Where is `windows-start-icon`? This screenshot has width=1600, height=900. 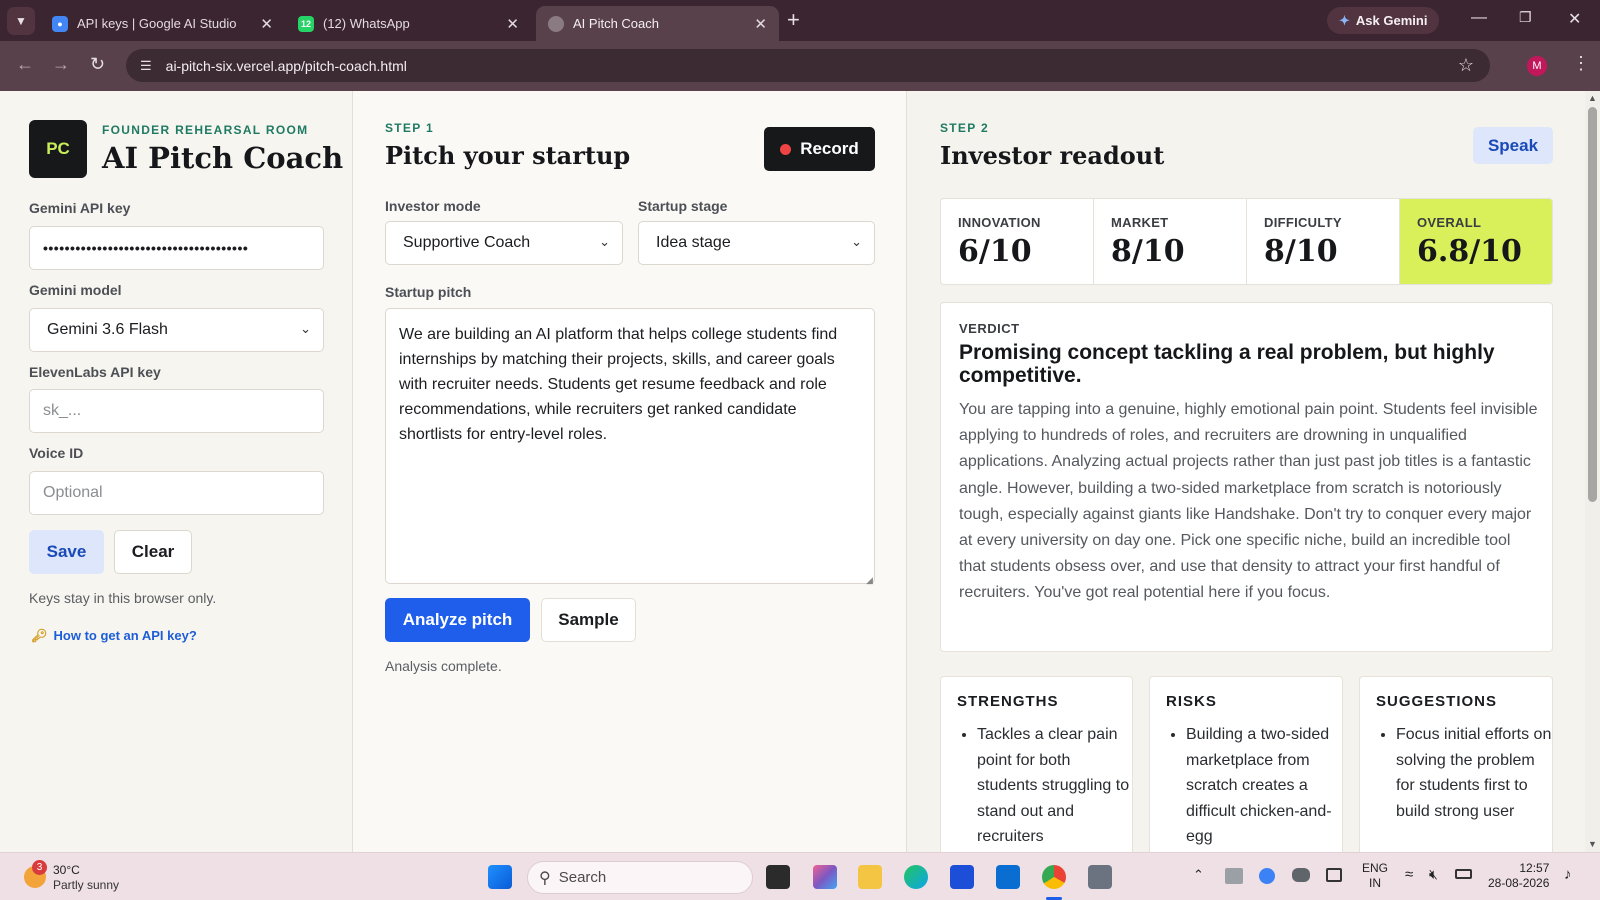 windows-start-icon is located at coordinates (500, 877).